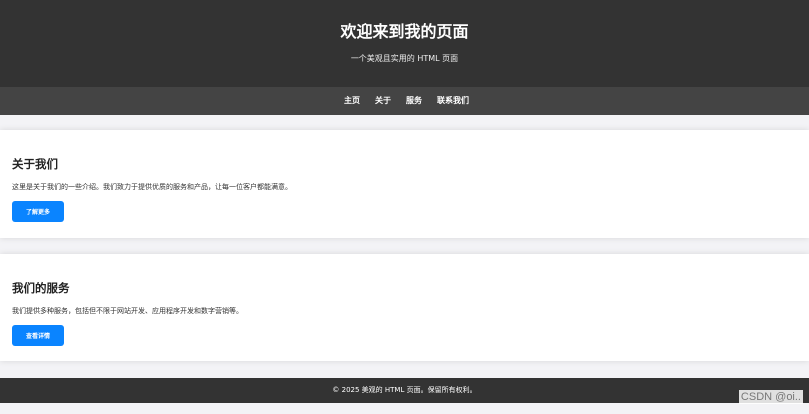 The width and height of the screenshot is (809, 414). What do you see at coordinates (453, 101) in the screenshot?
I see `nav-link-contact: 联系我们` at bounding box center [453, 101].